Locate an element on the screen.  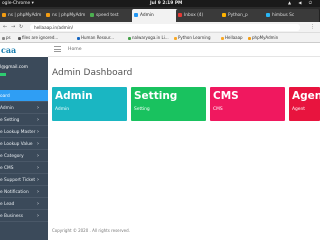
card-title: Setting is located at coordinates (156, 96).